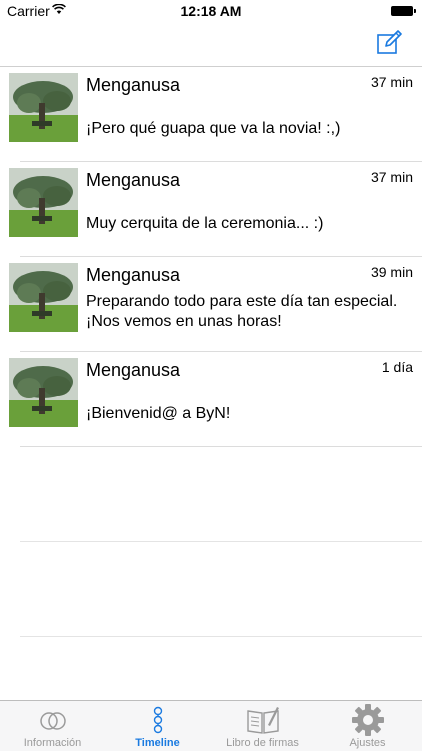 This screenshot has height=751, width=422. Describe the element at coordinates (213, 128) in the screenshot. I see `post-message: ¡Pero qué guapa que va la novia! :,)` at that location.